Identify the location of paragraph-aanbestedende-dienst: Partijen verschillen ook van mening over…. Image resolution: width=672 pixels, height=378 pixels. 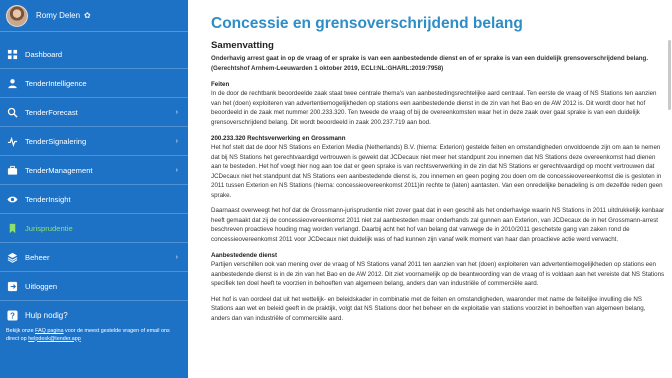
(438, 274).